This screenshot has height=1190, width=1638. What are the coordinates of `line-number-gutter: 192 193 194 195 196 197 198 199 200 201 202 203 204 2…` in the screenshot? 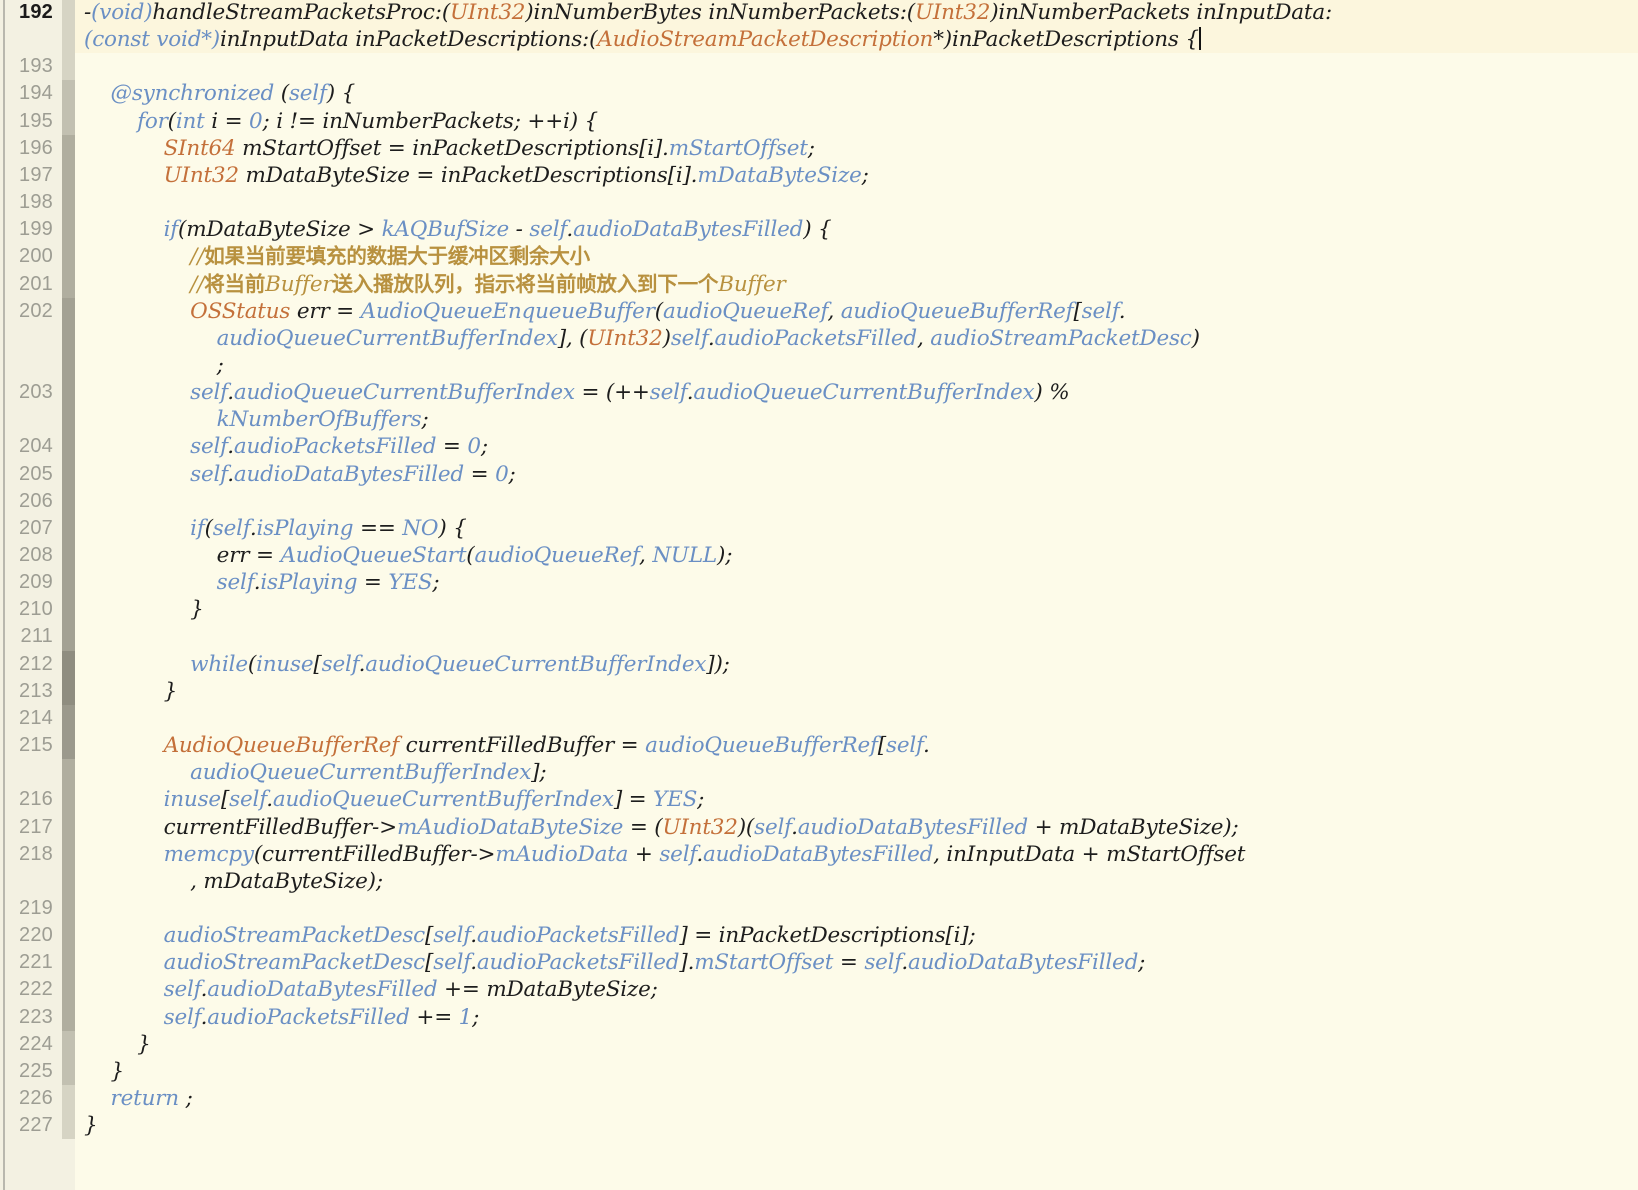 It's located at (31, 595).